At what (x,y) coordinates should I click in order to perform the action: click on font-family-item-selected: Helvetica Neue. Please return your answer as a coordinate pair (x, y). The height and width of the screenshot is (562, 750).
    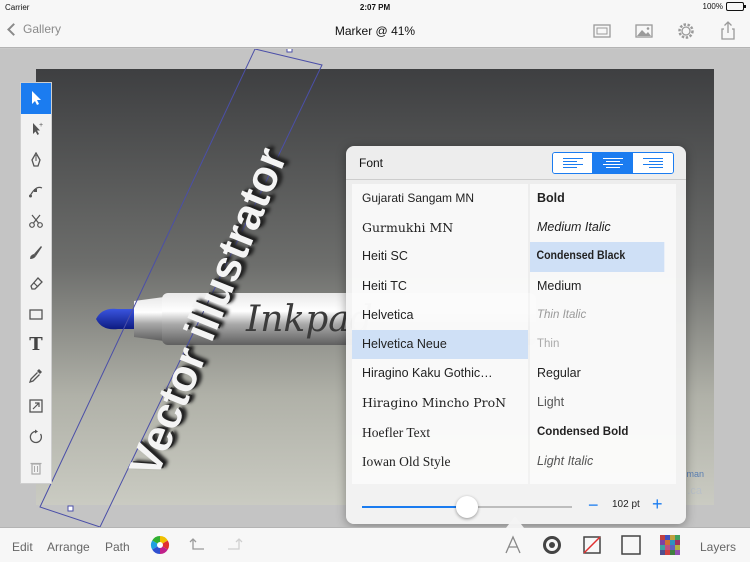
    Looking at the image, I should click on (440, 344).